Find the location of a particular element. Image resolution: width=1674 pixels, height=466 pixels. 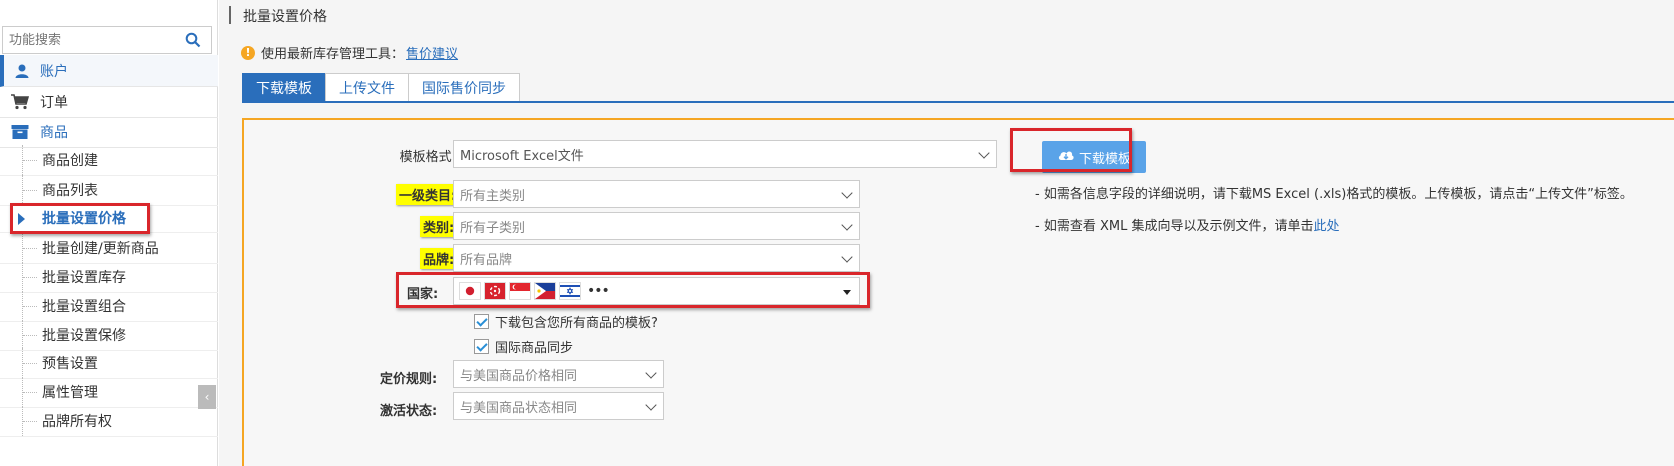

highlight-box-country is located at coordinates (633, 290).